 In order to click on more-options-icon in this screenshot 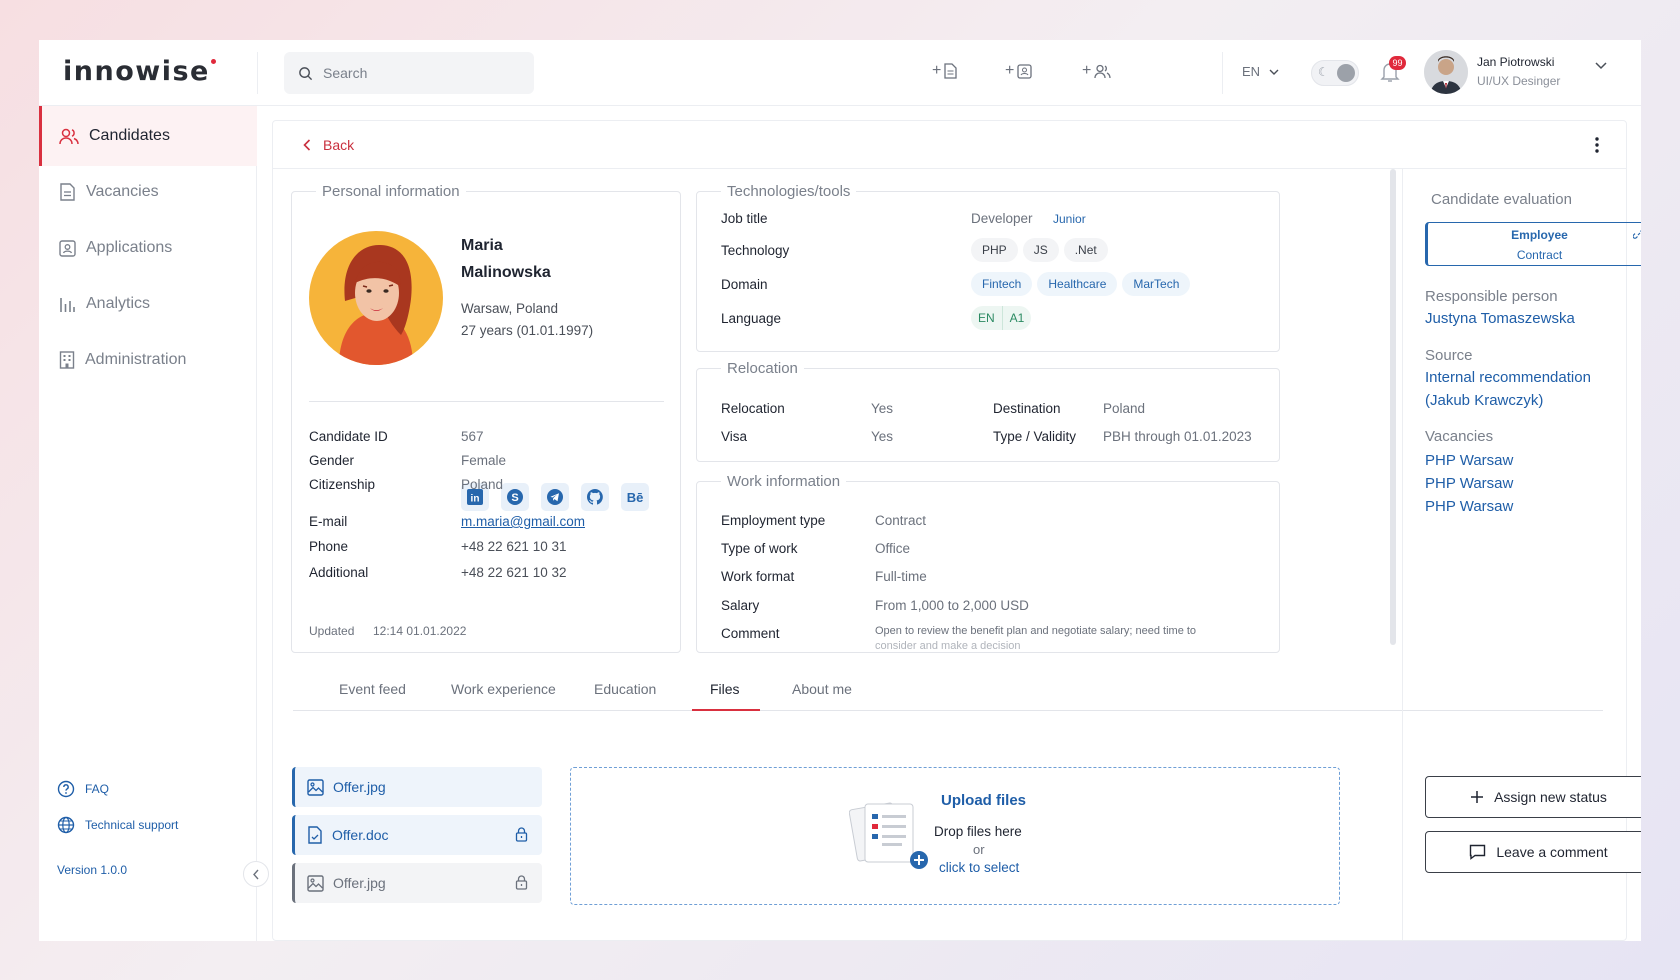, I will do `click(1597, 145)`.